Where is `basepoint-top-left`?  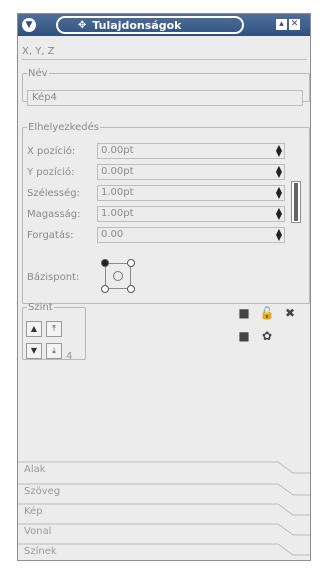
basepoint-top-left is located at coordinates (105, 263).